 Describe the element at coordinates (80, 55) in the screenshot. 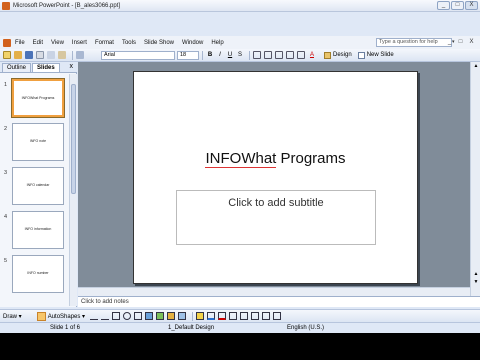

I see `undo-icon` at that location.